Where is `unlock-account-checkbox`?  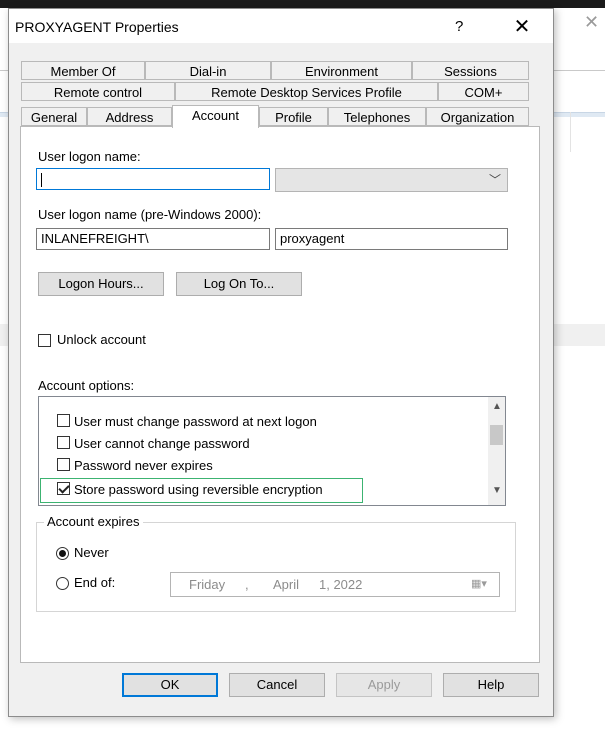 unlock-account-checkbox is located at coordinates (44, 340).